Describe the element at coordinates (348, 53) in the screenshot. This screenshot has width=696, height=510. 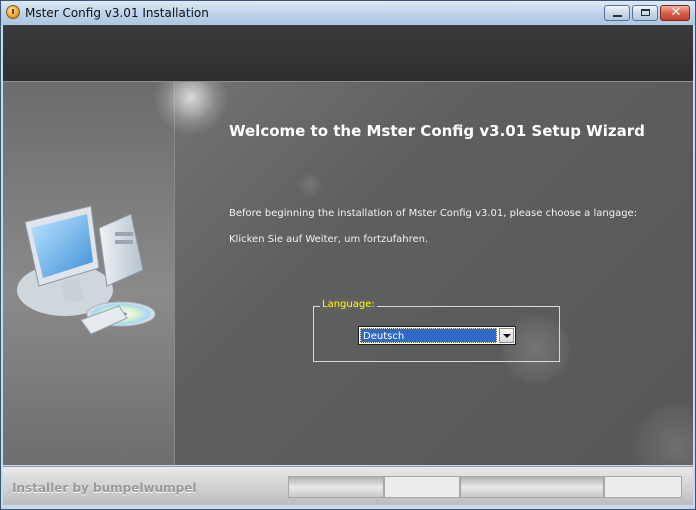
I see `header-band` at that location.